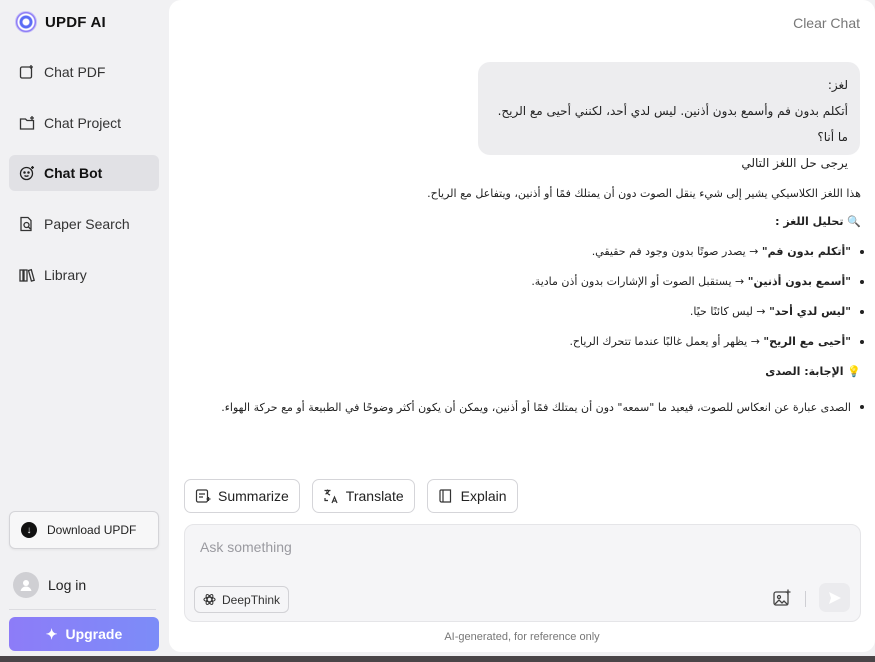 This screenshot has width=875, height=662. What do you see at coordinates (51, 633) in the screenshot?
I see `sparkle-icon: ✦` at bounding box center [51, 633].